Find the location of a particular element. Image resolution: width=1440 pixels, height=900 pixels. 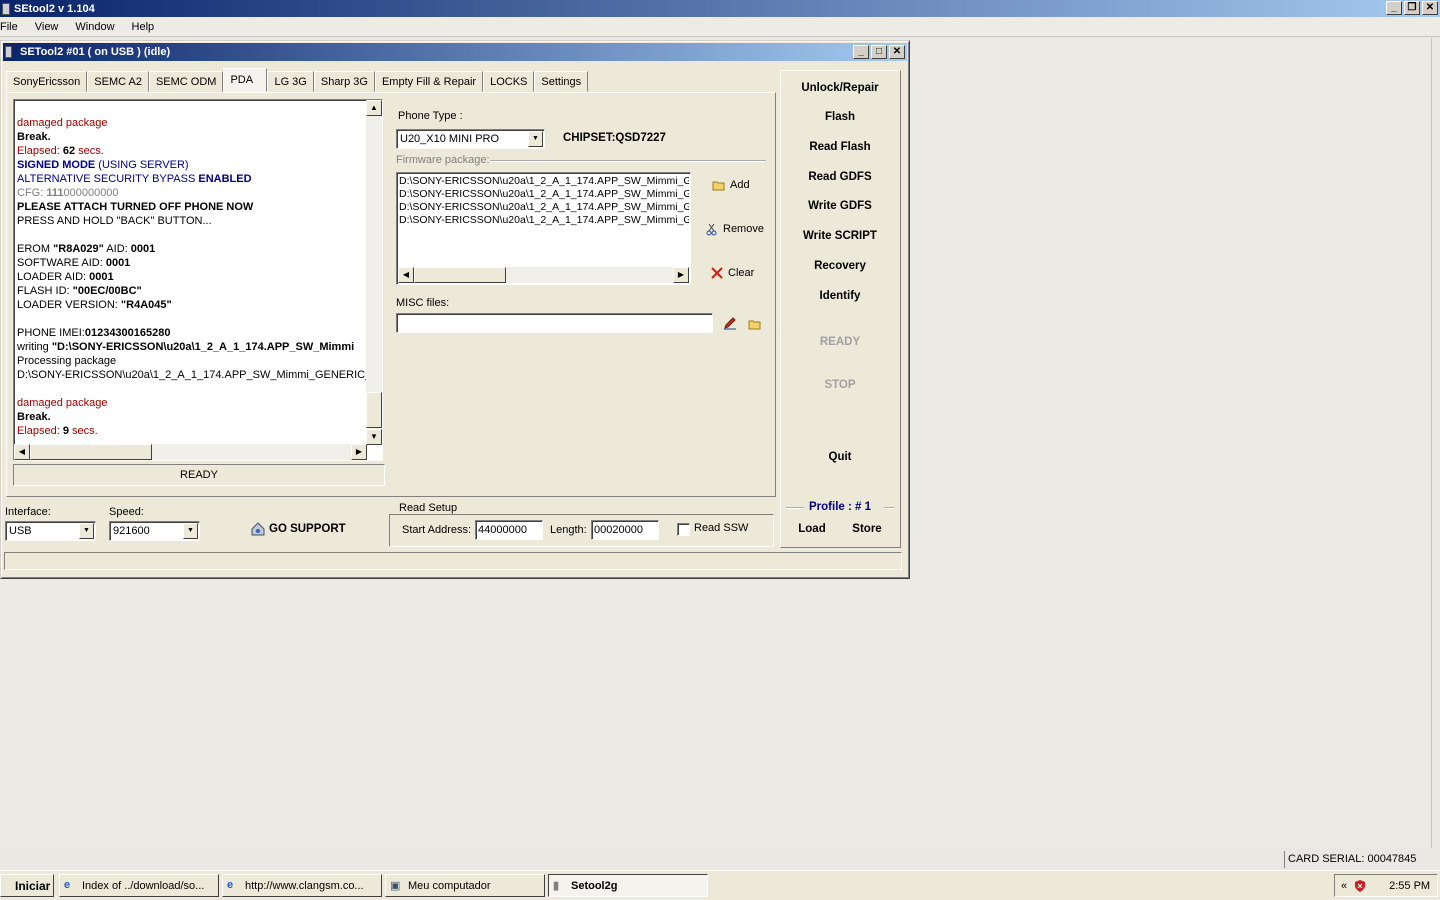

flash-button: Flash is located at coordinates (840, 117).